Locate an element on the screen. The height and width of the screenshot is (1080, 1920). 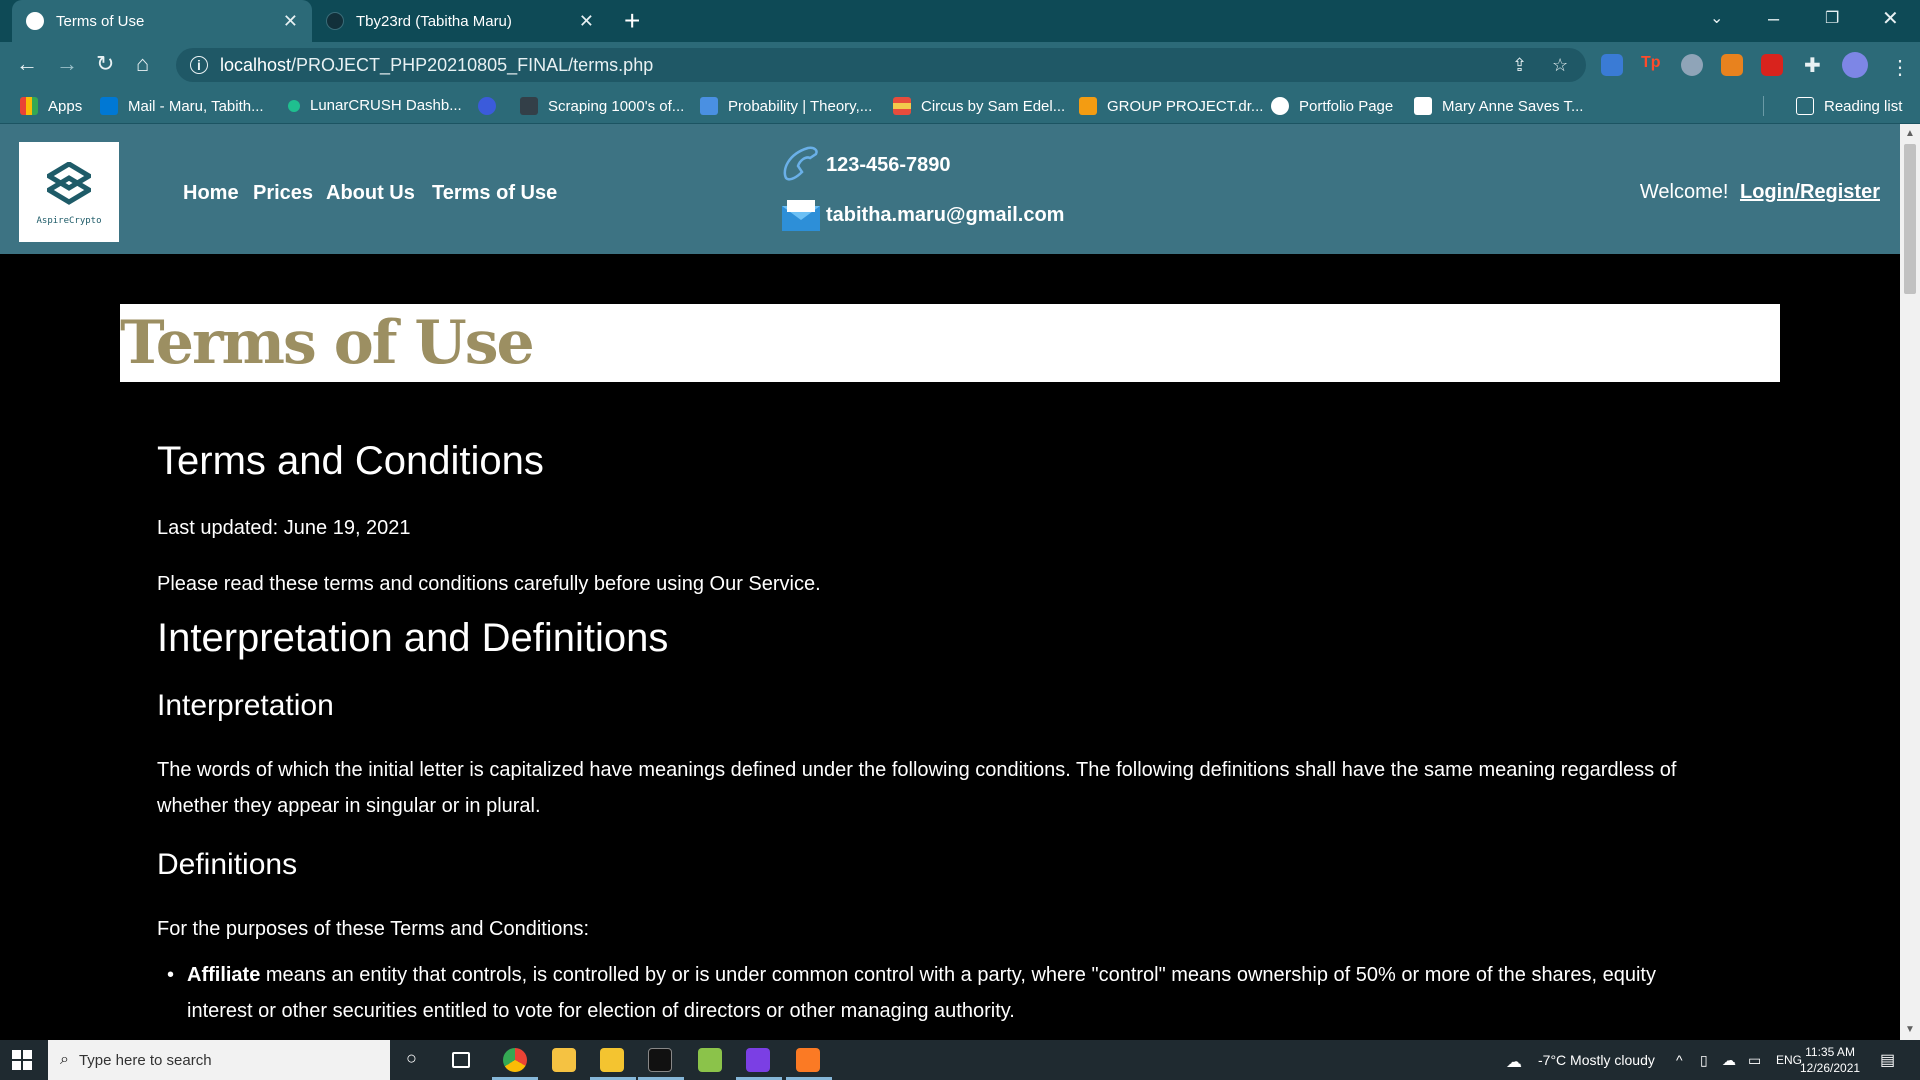
weather-text: -7°C Mostly cloudy is located at coordinates (1596, 1060).